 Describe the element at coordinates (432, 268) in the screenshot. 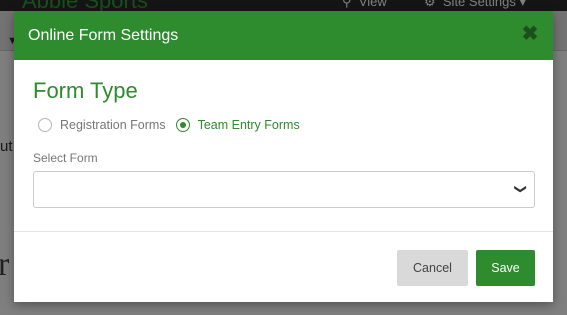

I see `cancel-button: Cancel` at that location.